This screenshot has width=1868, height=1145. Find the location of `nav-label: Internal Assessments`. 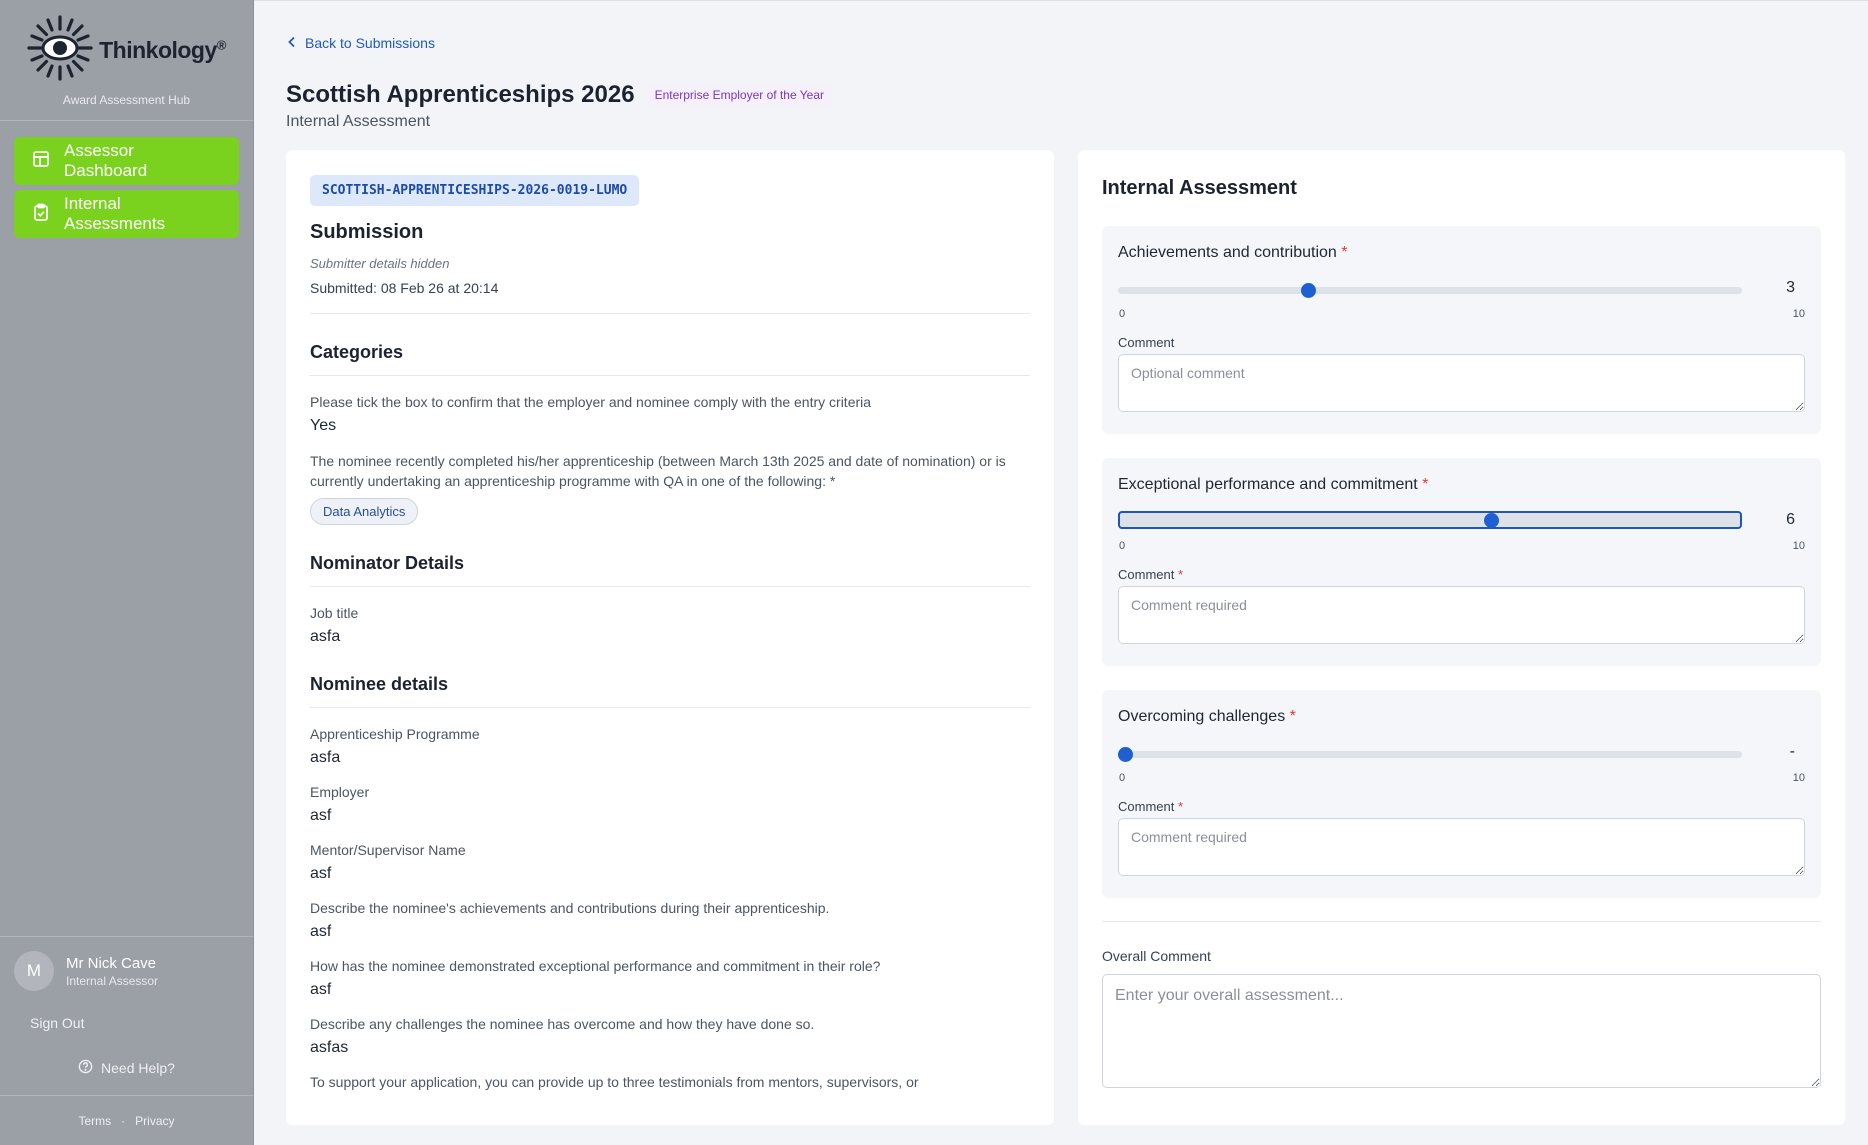

nav-label: Internal Assessments is located at coordinates (115, 213).